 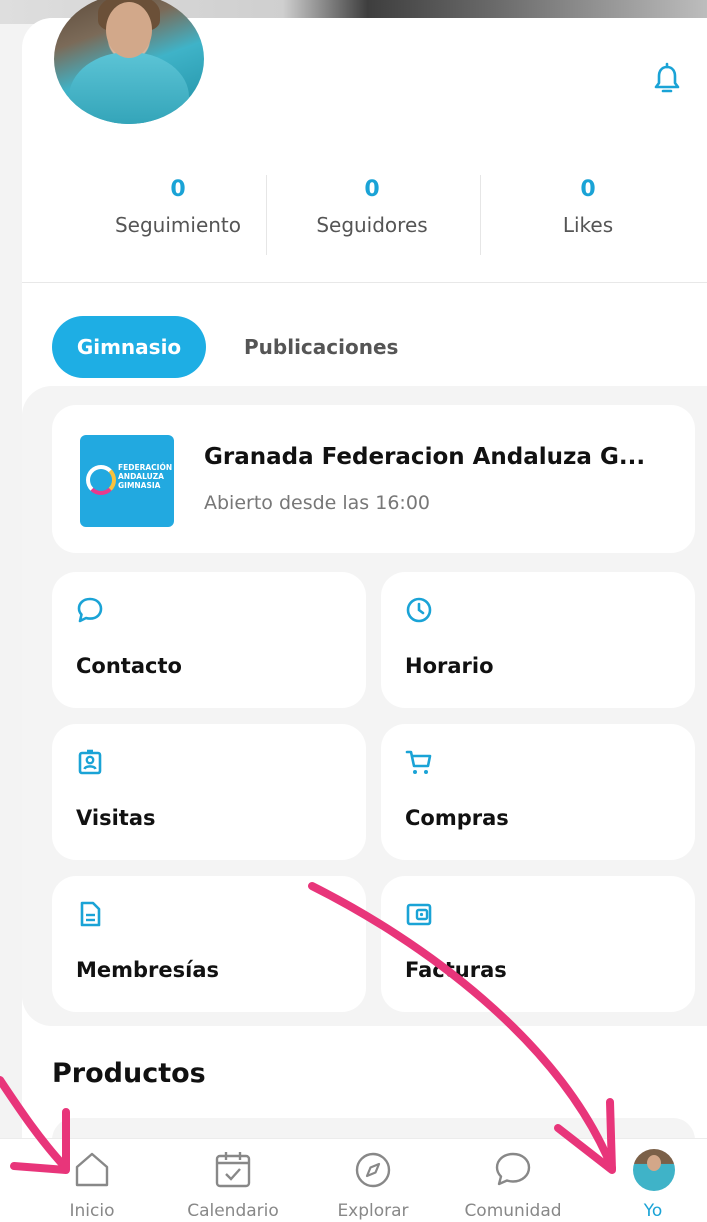 I want to click on nav-inicio: Inicio, so click(x=92, y=1180).